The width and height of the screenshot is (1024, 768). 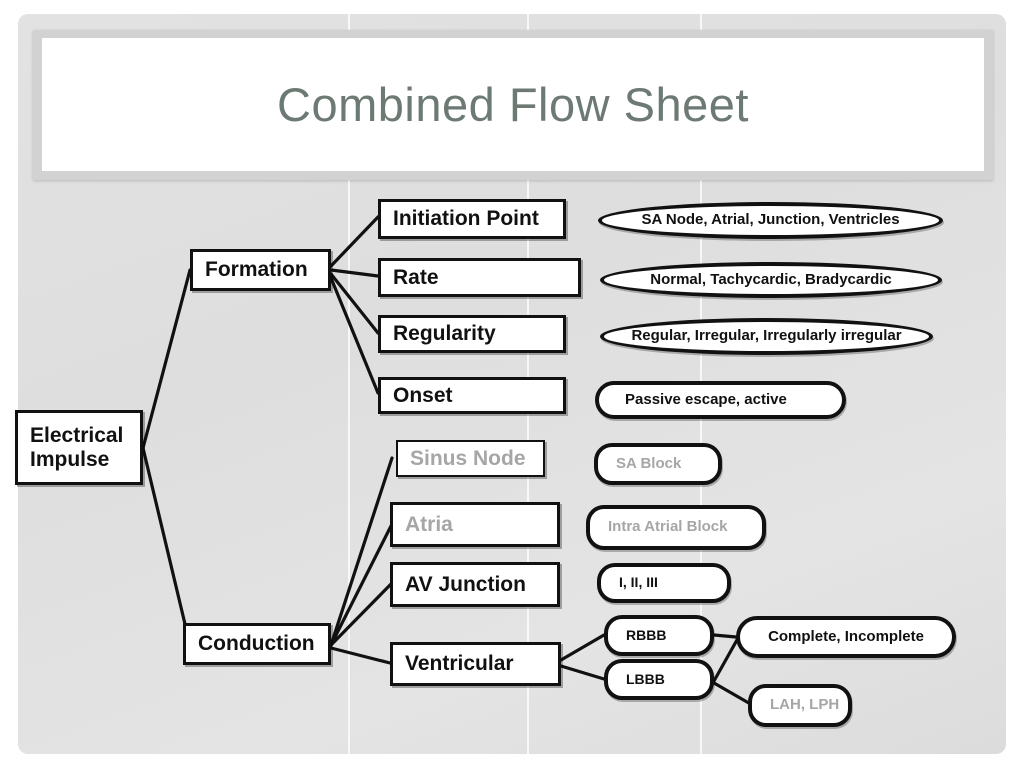 I want to click on value-sinus-node-label: SA Block, so click(x=649, y=463).